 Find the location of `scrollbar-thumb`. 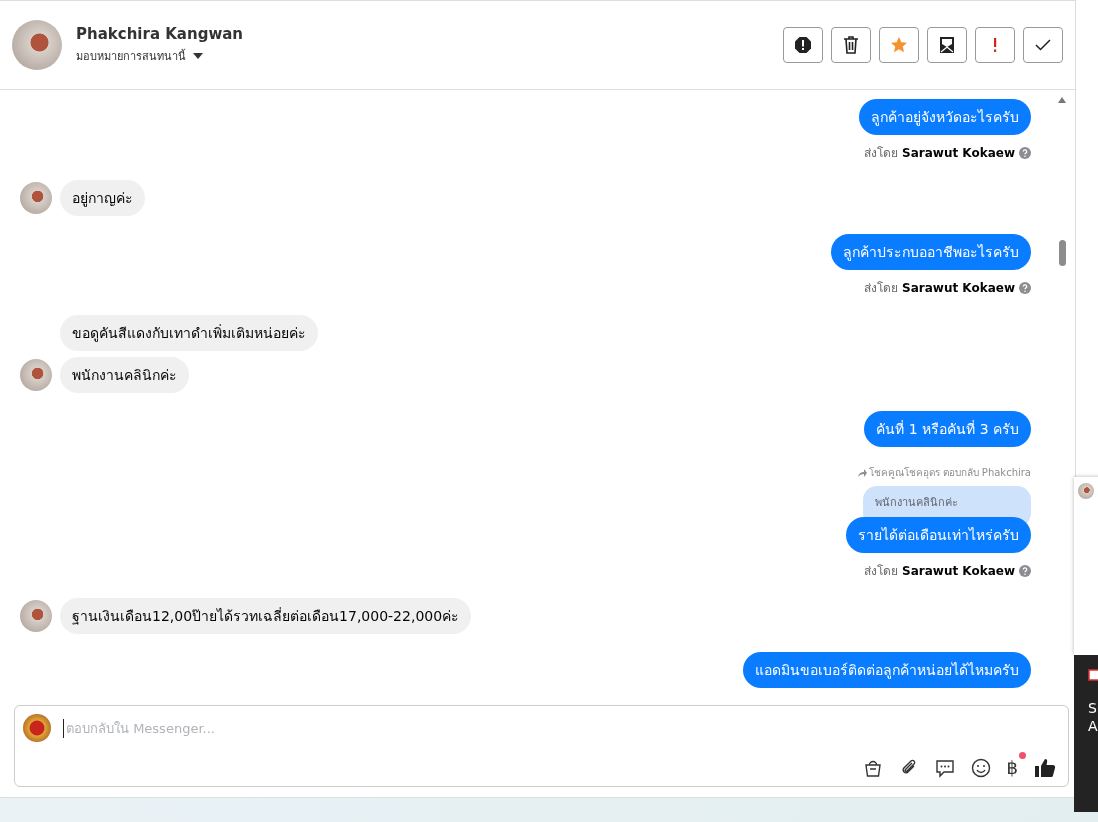

scrollbar-thumb is located at coordinates (1062, 253).